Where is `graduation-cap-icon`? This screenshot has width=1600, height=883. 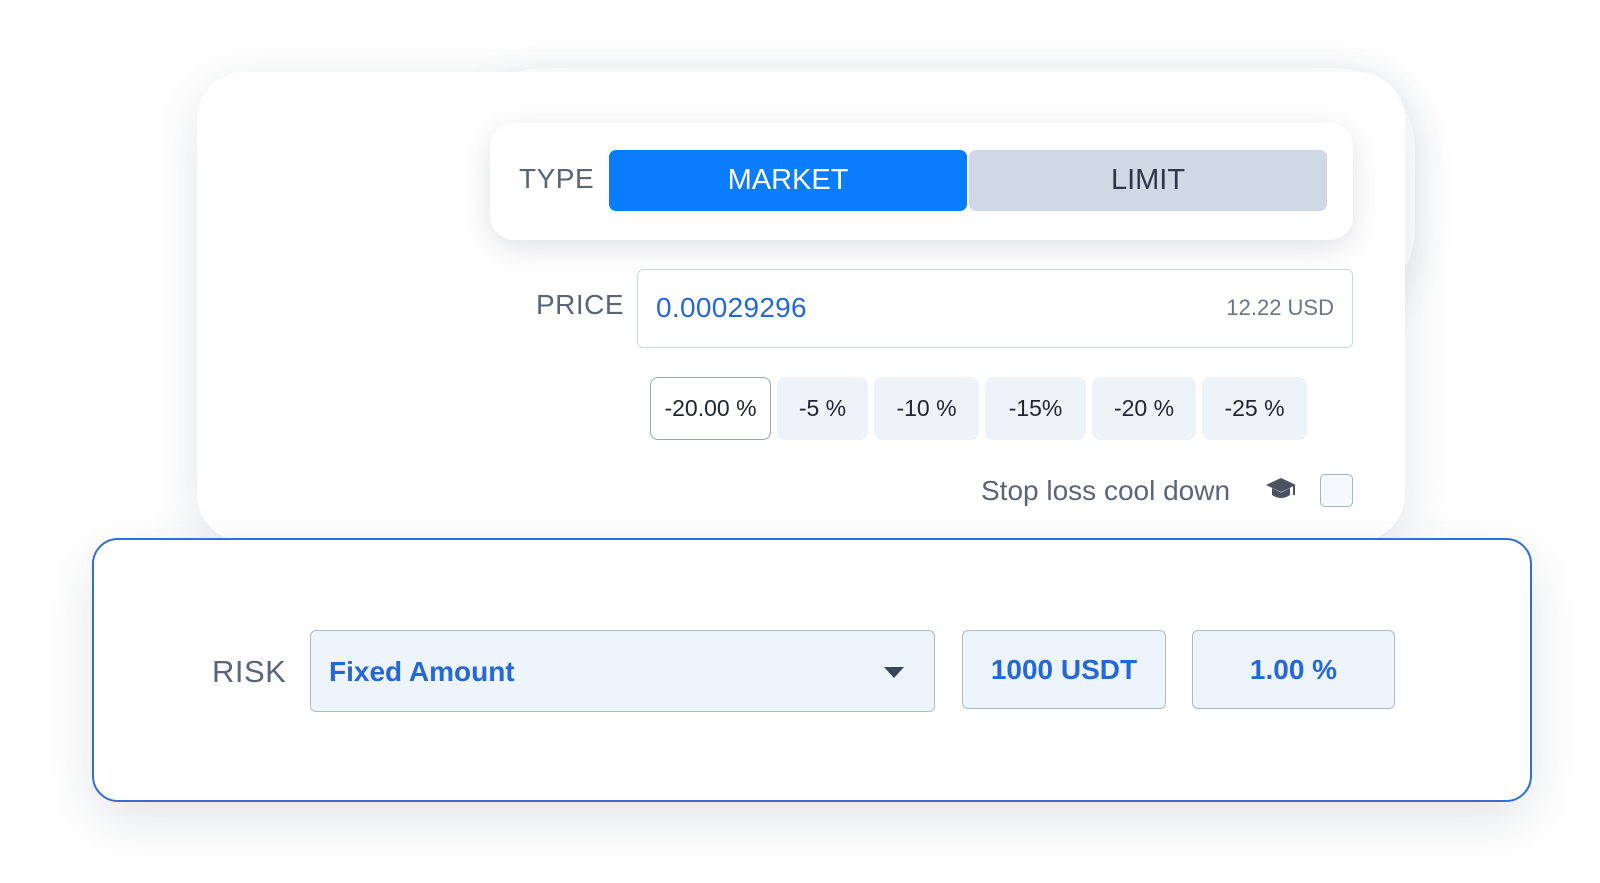 graduation-cap-icon is located at coordinates (1281, 489).